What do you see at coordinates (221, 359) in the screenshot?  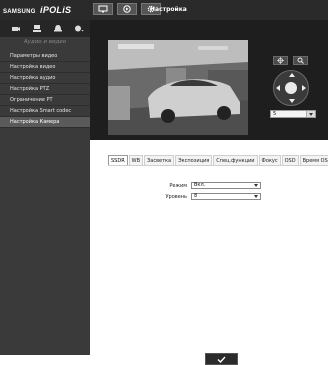 I see `checkmark-icon` at bounding box center [221, 359].